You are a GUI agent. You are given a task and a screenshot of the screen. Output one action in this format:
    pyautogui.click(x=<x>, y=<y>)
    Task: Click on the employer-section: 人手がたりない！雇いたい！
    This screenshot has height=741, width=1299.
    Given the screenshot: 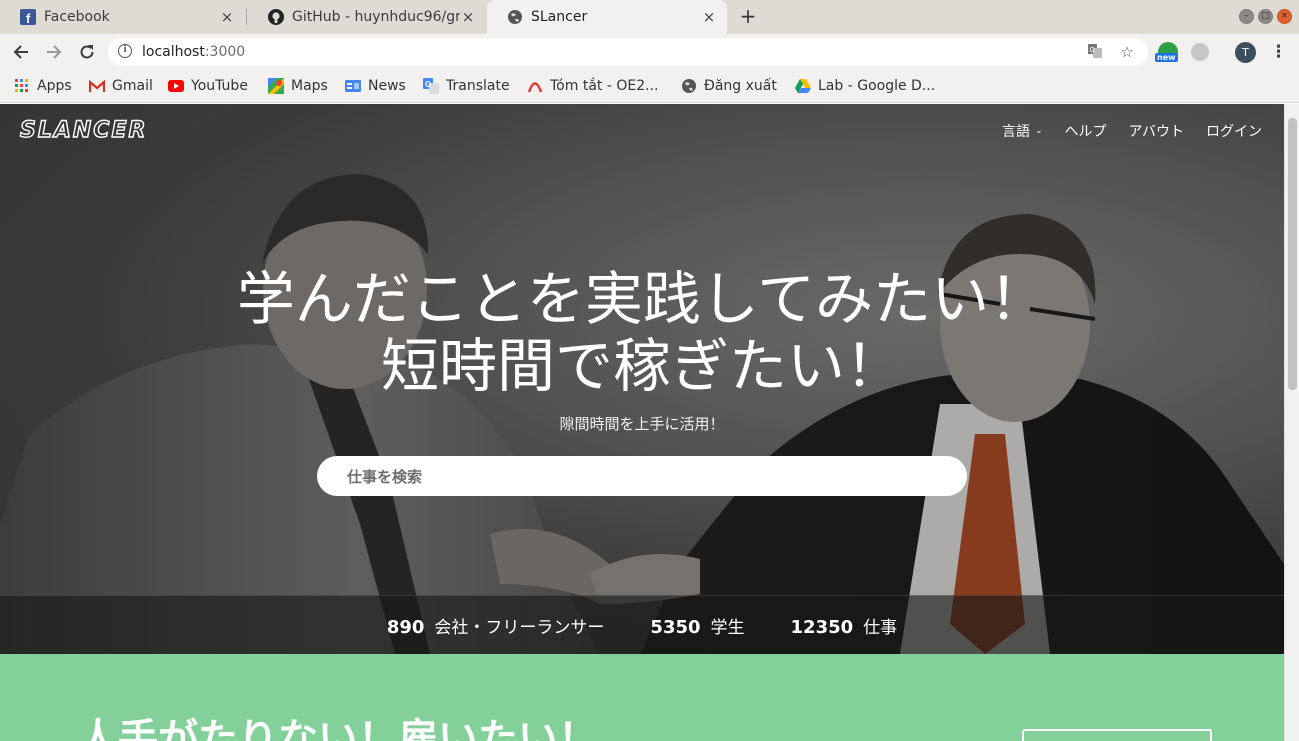 What is the action you would take?
    pyautogui.click(x=642, y=697)
    